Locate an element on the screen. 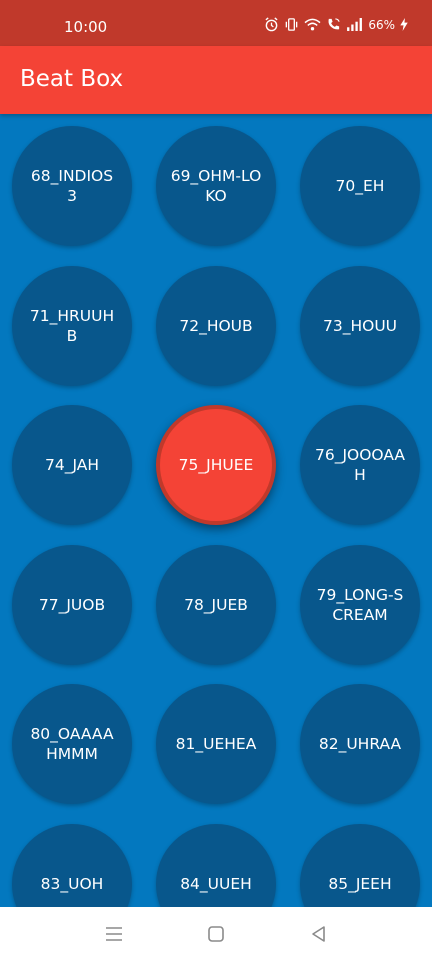 The width and height of the screenshot is (432, 960). sound-button: 78_JUEB is located at coordinates (216, 605).